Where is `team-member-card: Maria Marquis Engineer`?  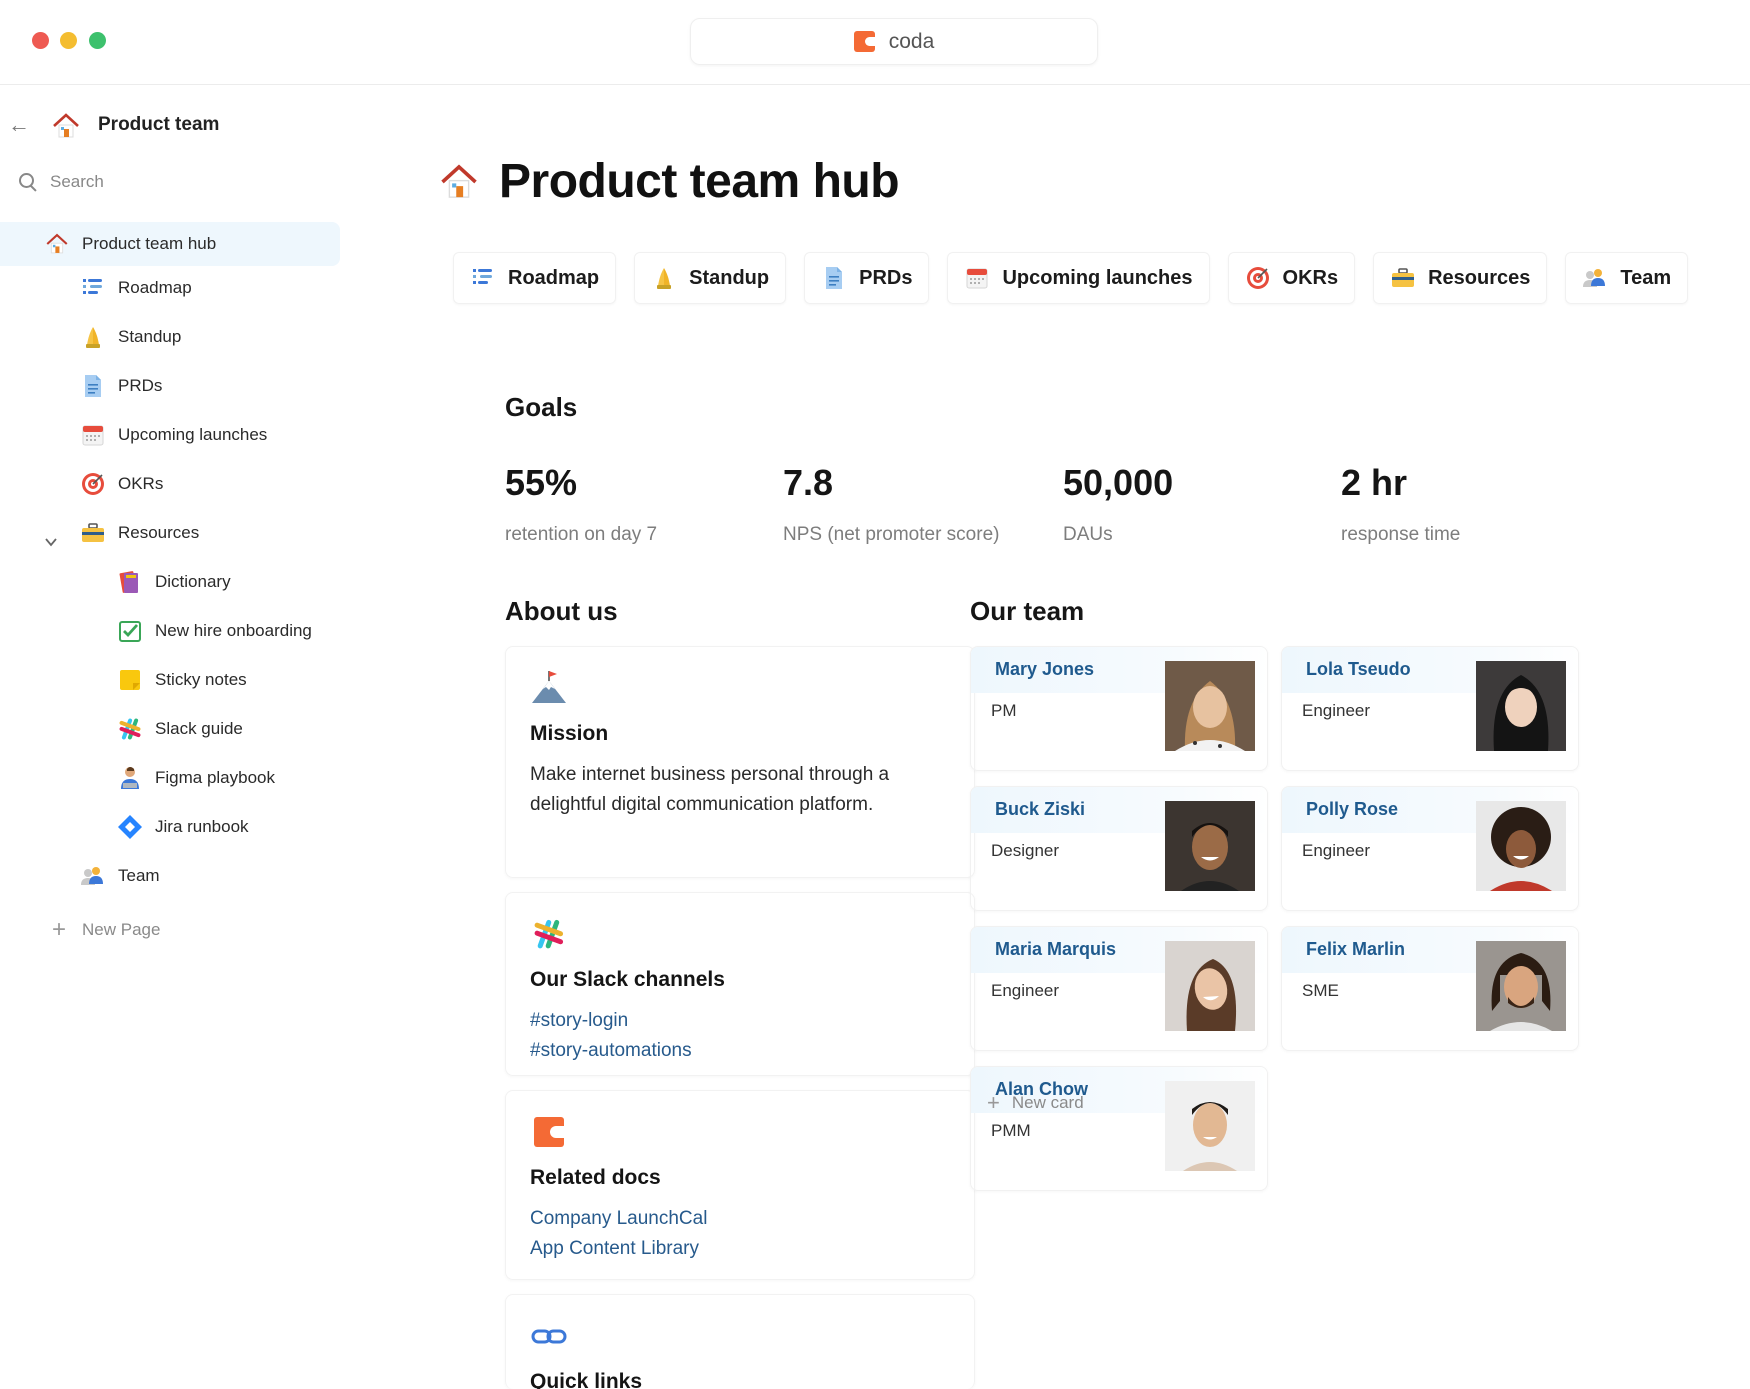
team-member-card: Maria Marquis Engineer is located at coordinates (1119, 988).